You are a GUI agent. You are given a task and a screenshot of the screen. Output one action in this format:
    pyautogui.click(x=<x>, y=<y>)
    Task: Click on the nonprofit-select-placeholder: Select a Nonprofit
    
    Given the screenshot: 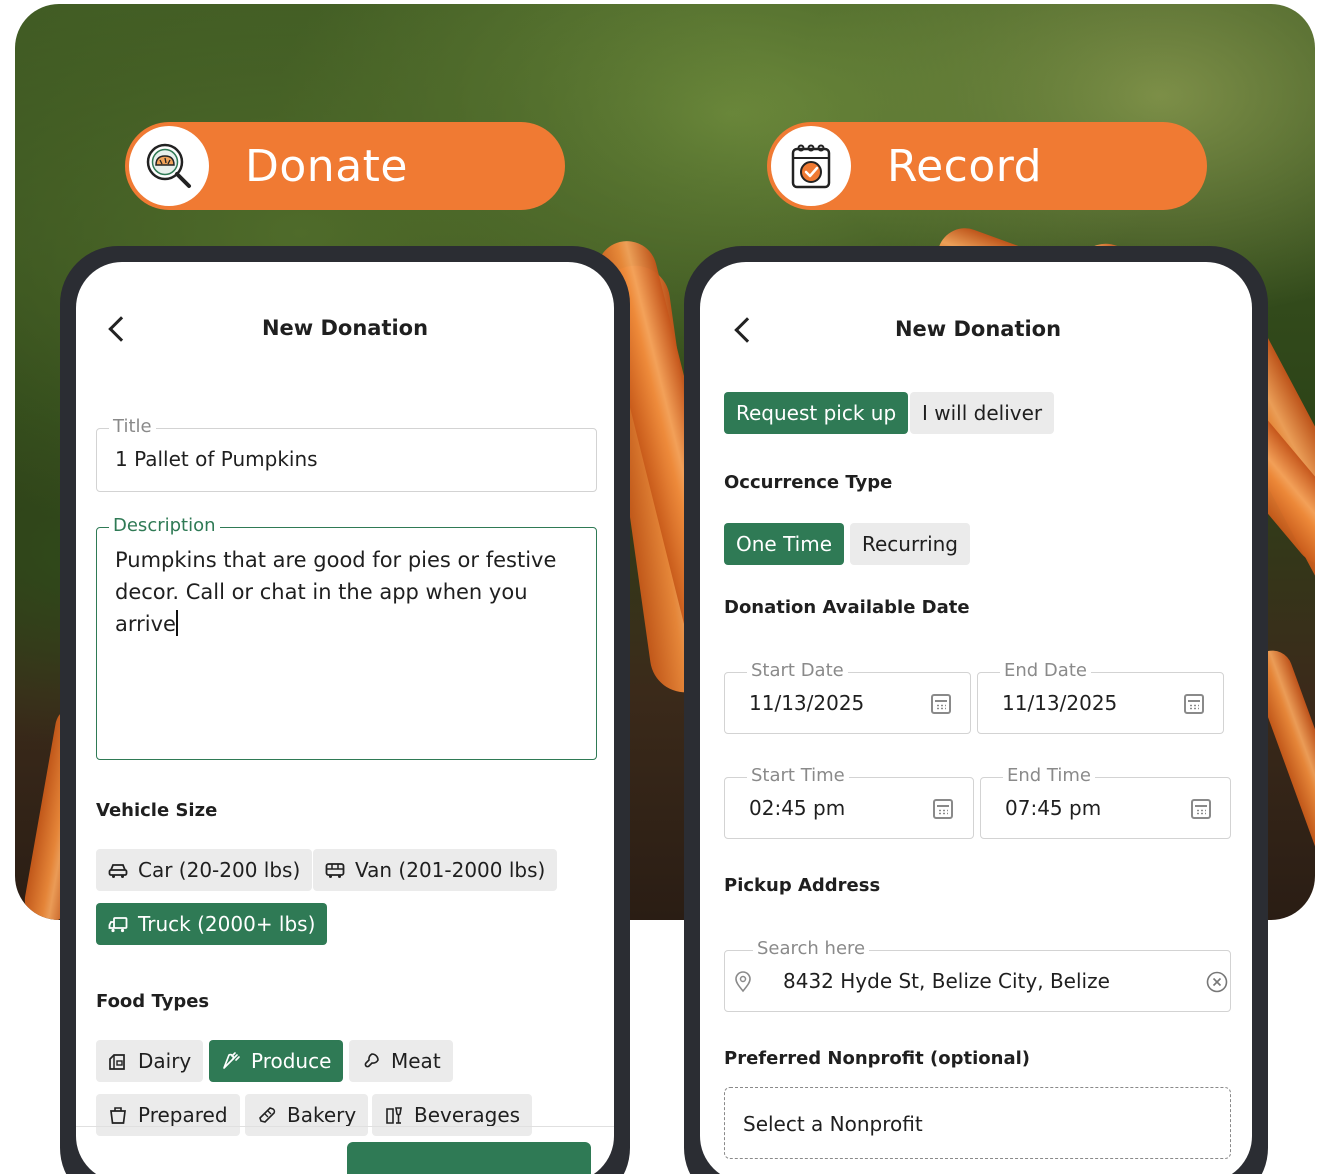 What is the action you would take?
    pyautogui.click(x=833, y=1124)
    